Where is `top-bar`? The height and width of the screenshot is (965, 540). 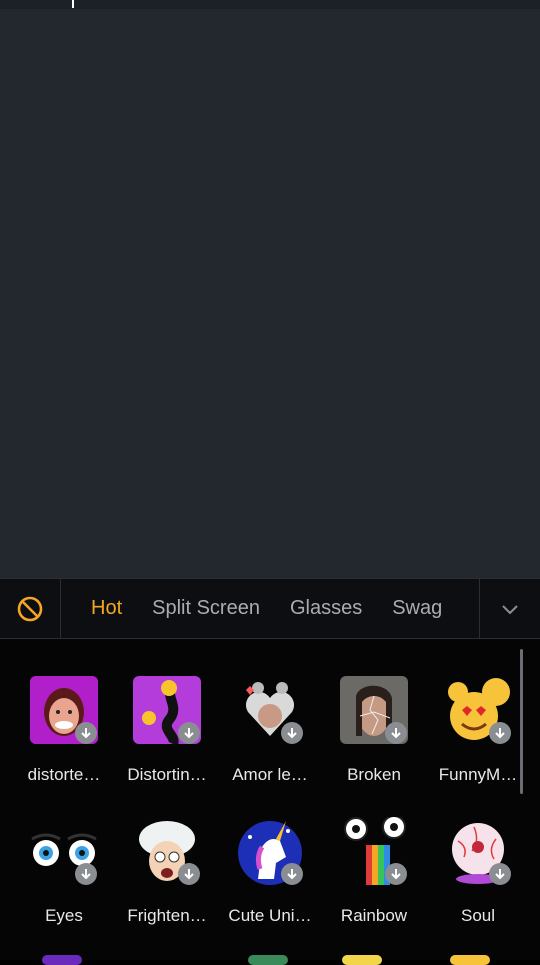
top-bar is located at coordinates (270, 4).